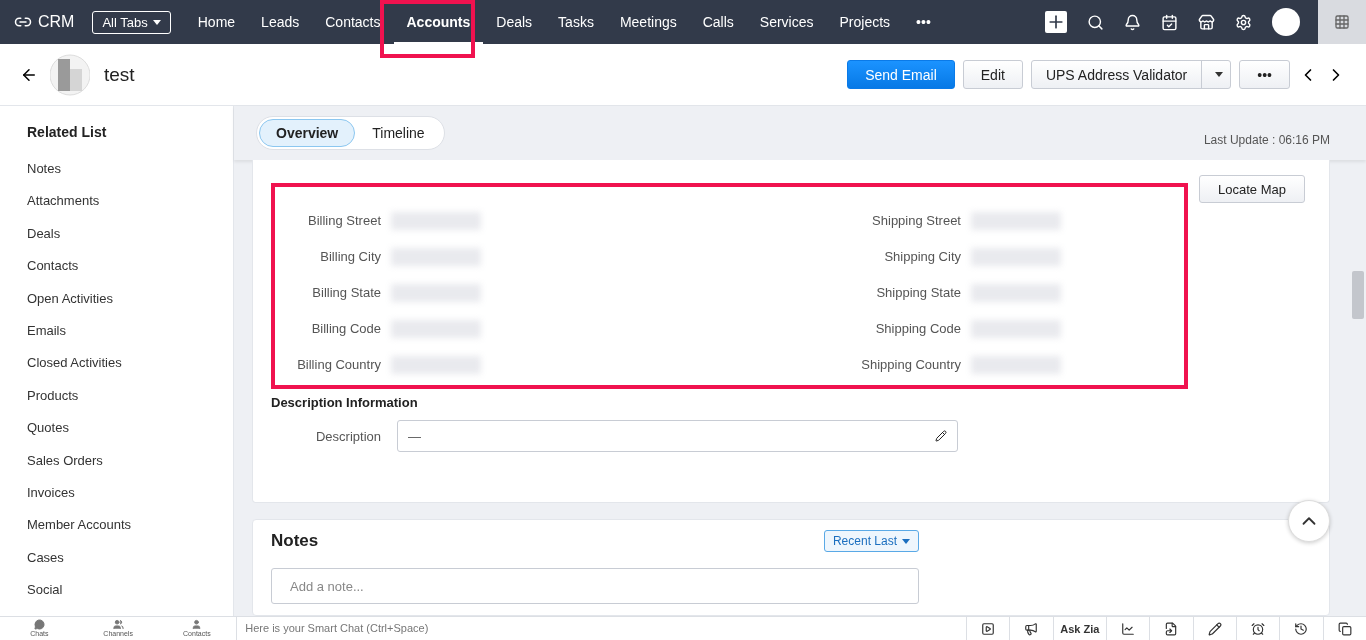 The width and height of the screenshot is (1366, 640). I want to click on add-icon, so click(1056, 22).